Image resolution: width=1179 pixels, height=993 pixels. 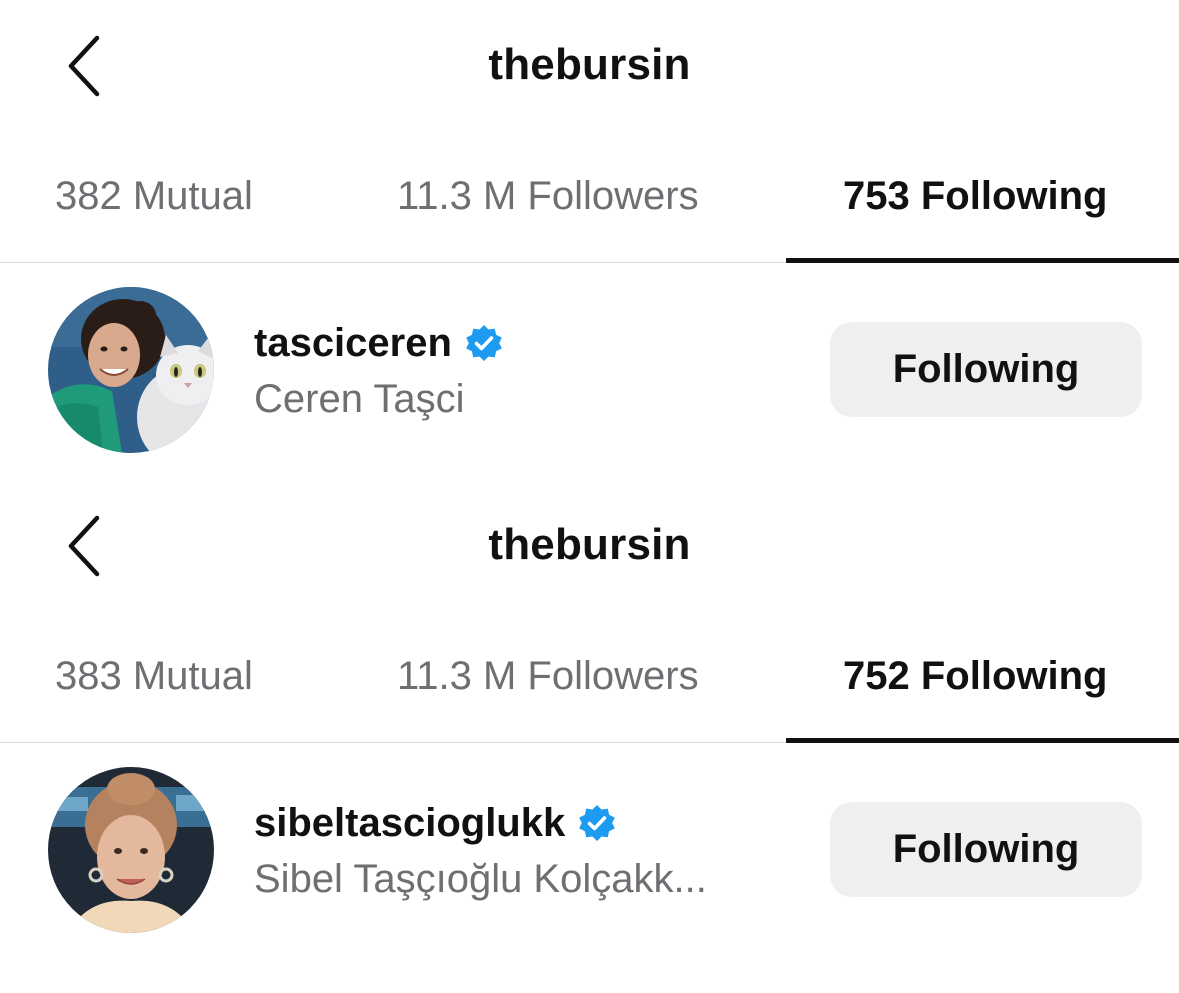 What do you see at coordinates (359, 399) in the screenshot?
I see `full-name: Ceren Taşci` at bounding box center [359, 399].